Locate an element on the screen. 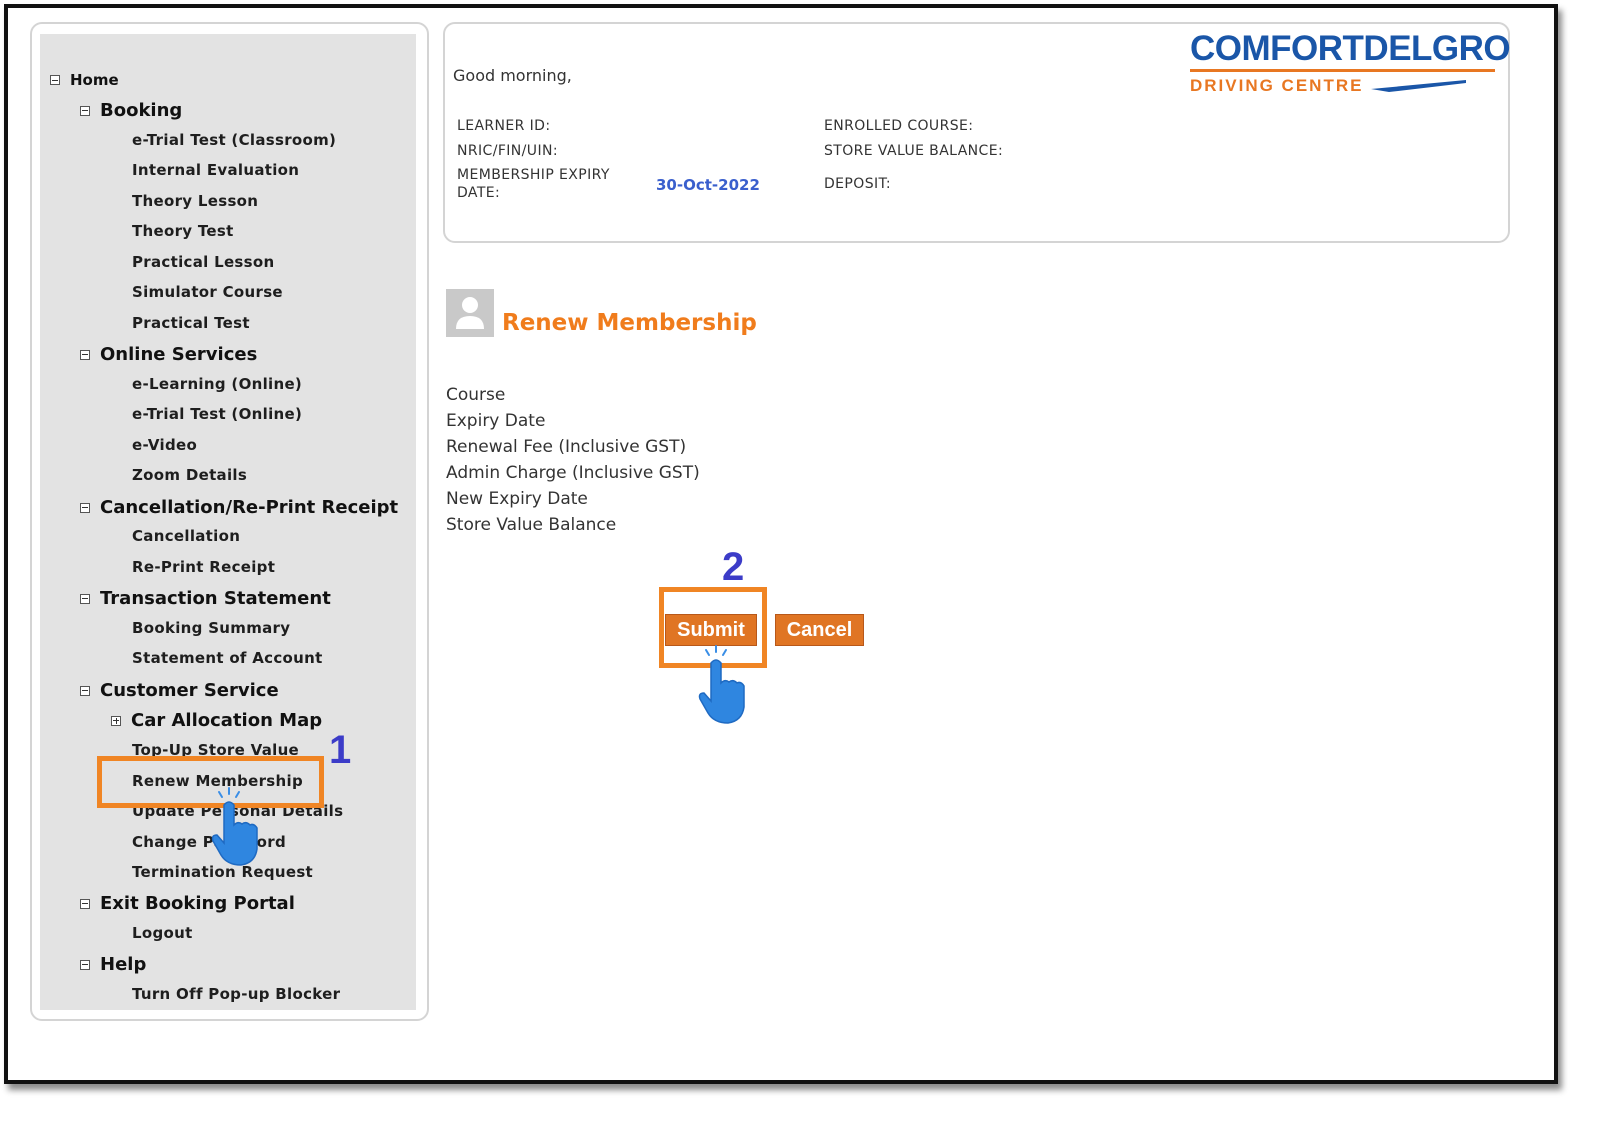 This screenshot has height=1121, width=1606. expand-icon is located at coordinates (116, 720).